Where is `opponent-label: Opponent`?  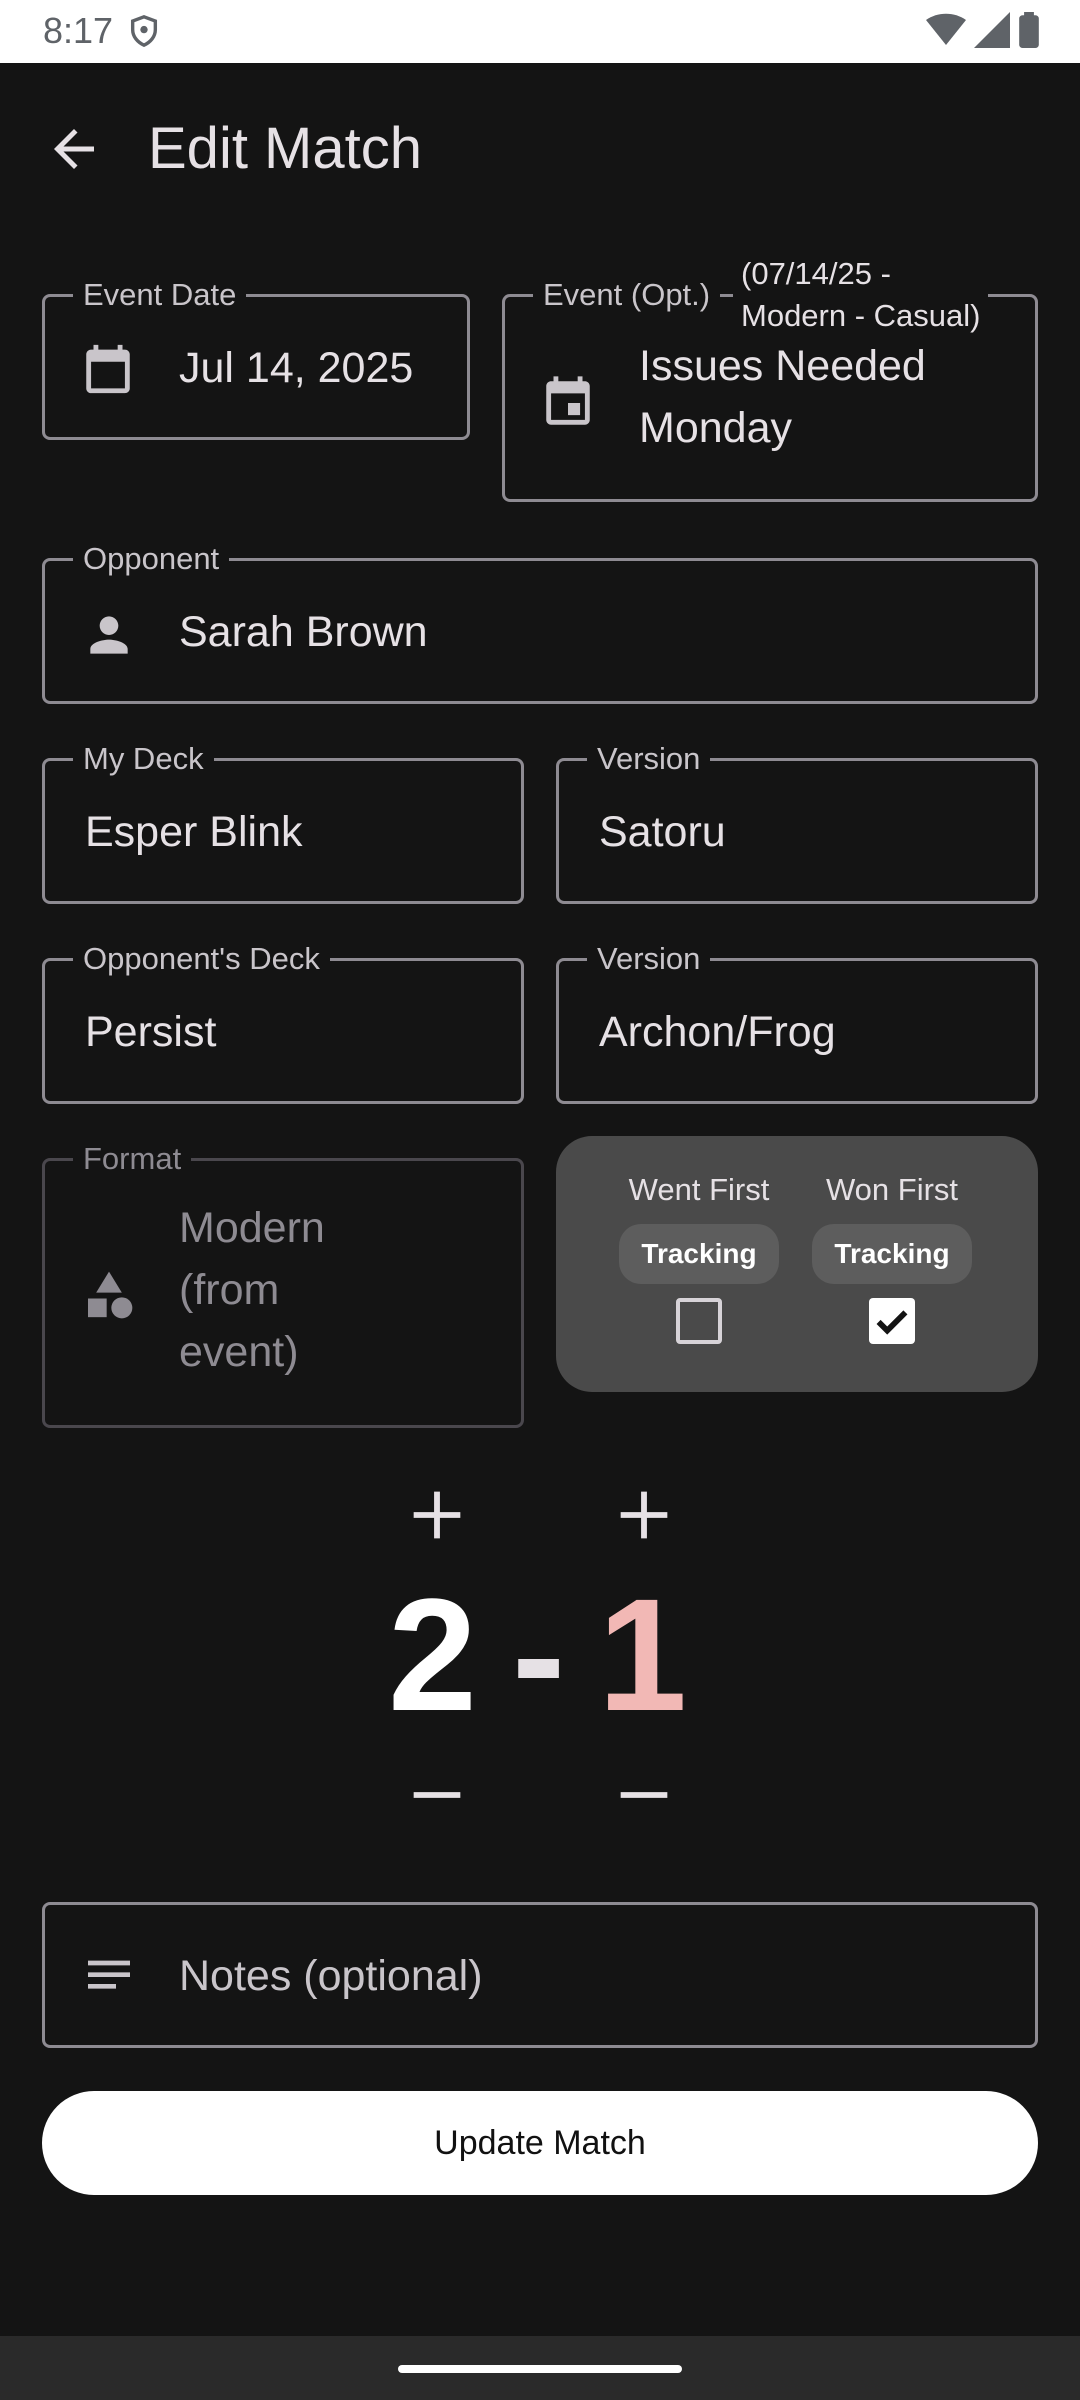 opponent-label: Opponent is located at coordinates (151, 559).